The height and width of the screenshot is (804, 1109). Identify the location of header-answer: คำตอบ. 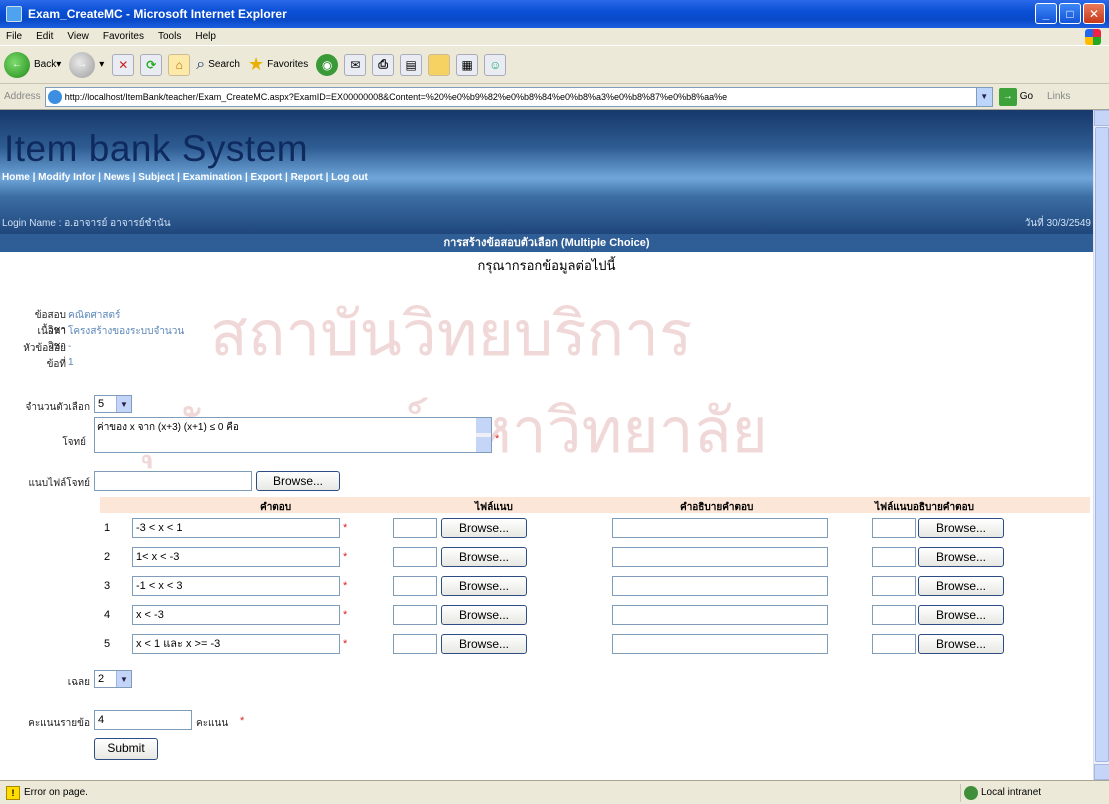
(276, 507).